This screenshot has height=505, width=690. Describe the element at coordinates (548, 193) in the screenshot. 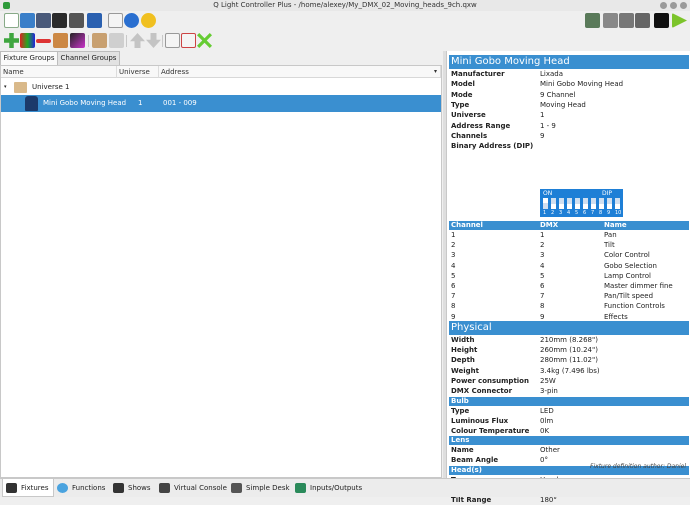

I see `dip-on-label: ON` at that location.